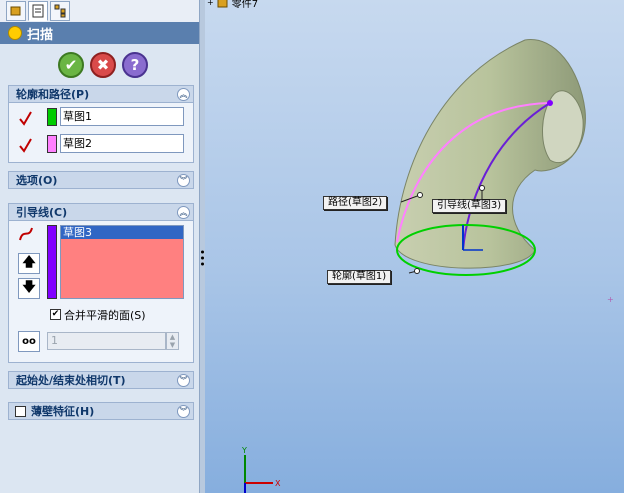 The image size is (624, 496). I want to click on merge-faces-checkbox: ✔, so click(55, 314).